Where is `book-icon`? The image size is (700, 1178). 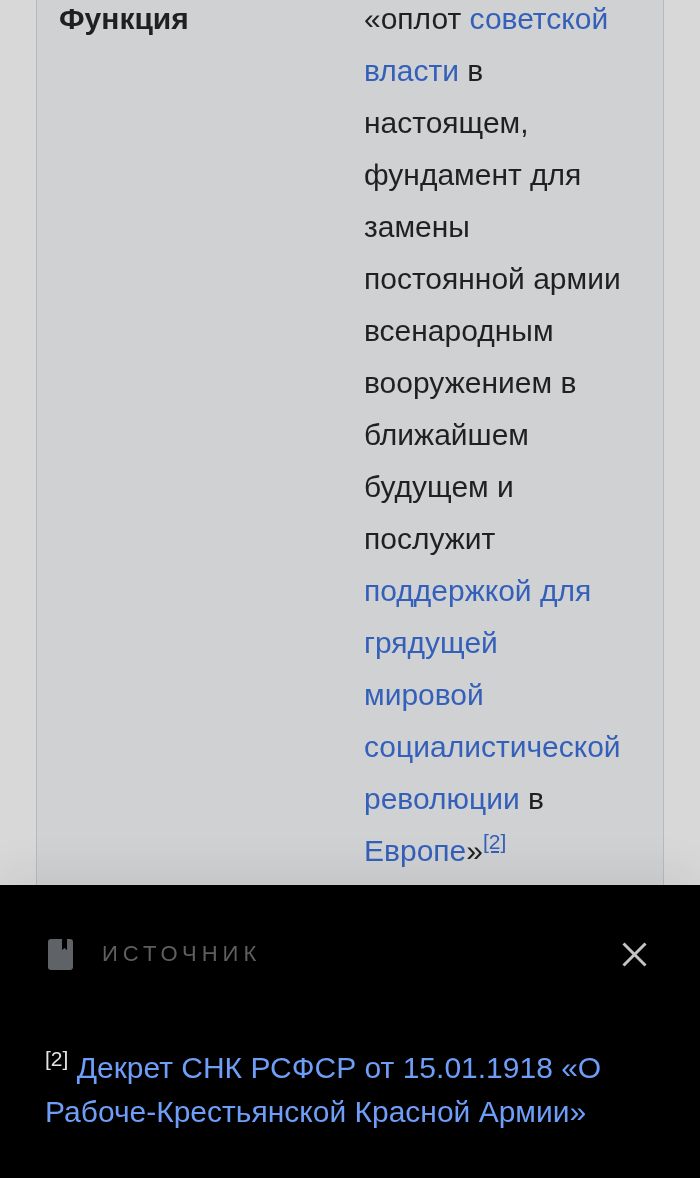
book-icon is located at coordinates (60, 954).